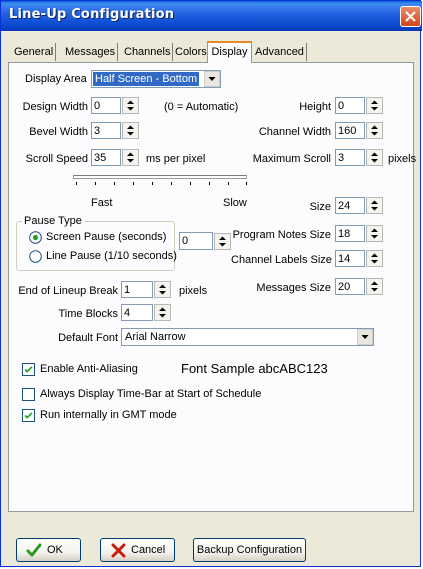 Image resolution: width=423 pixels, height=569 pixels. I want to click on window-title: Line-Up Configuration, so click(92, 14).